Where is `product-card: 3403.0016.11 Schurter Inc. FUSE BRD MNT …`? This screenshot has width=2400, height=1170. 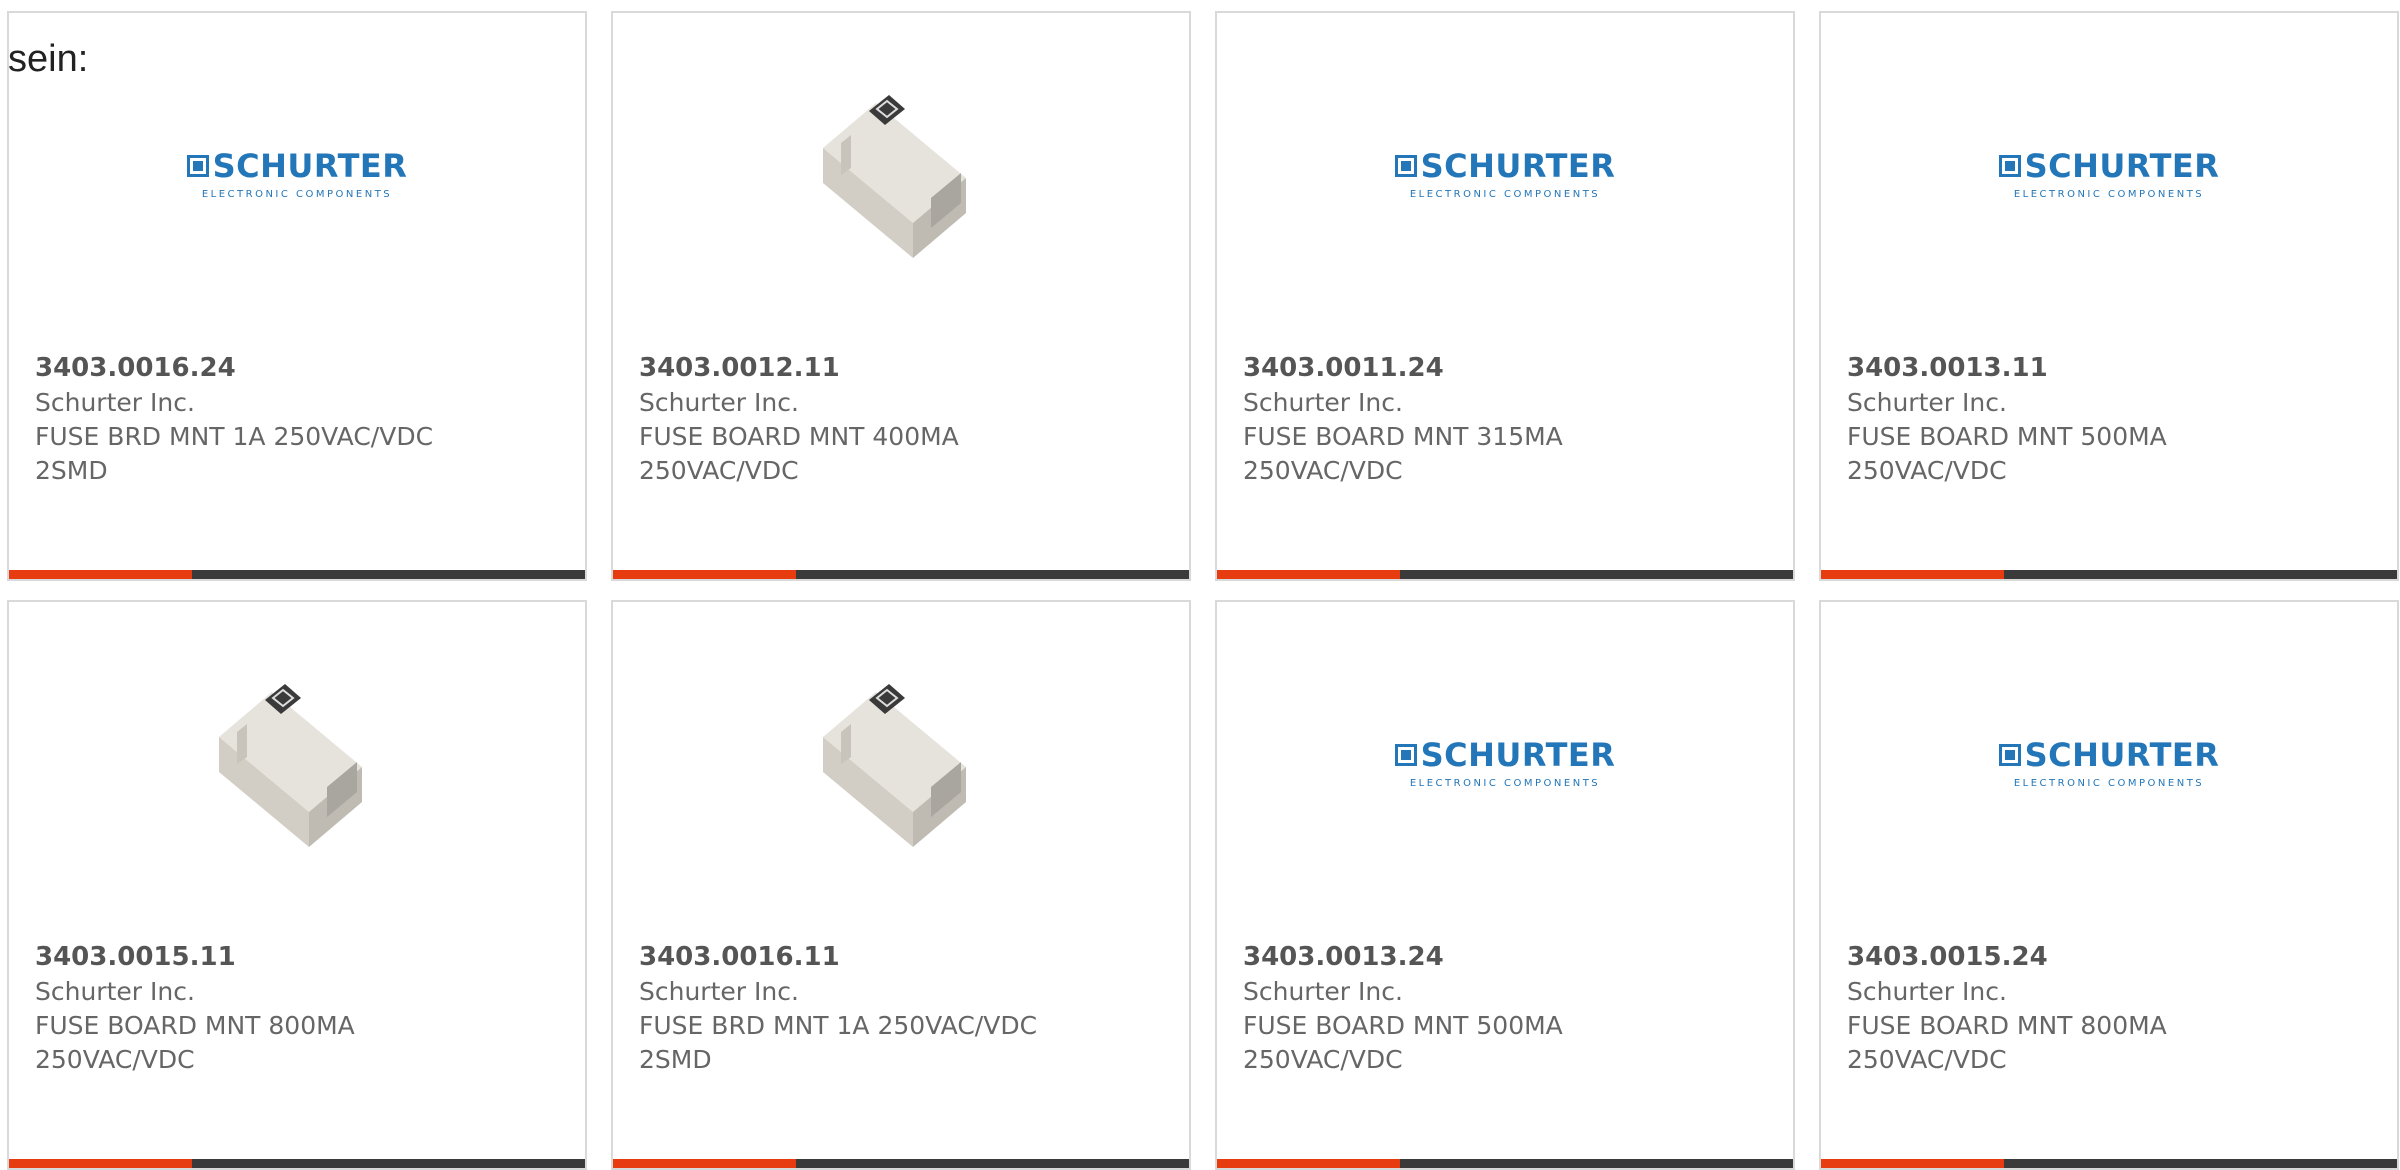
product-card: 3403.0016.11 Schurter Inc. FUSE BRD MNT … is located at coordinates (901, 885).